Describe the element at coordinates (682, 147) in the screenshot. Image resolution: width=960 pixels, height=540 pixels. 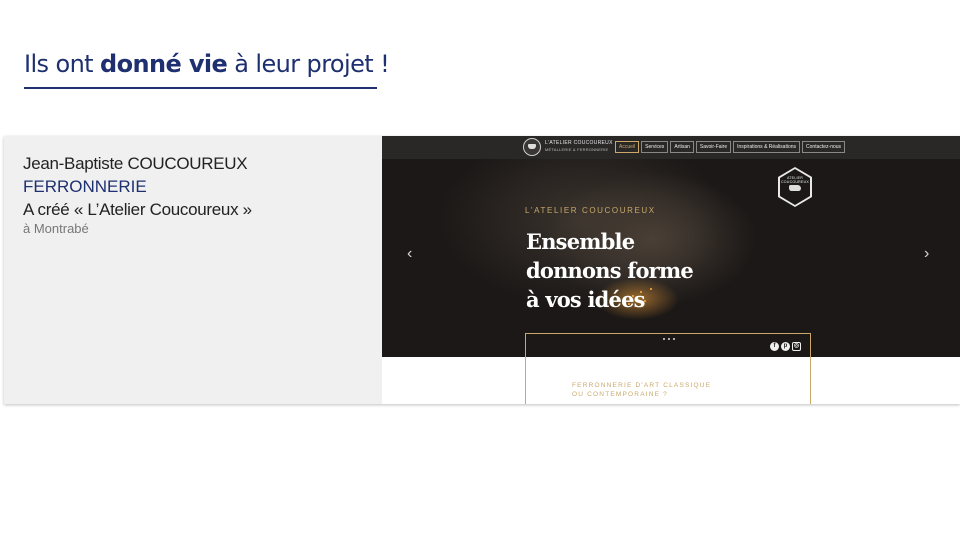
I see `site-menu-artisan: Artisan` at that location.